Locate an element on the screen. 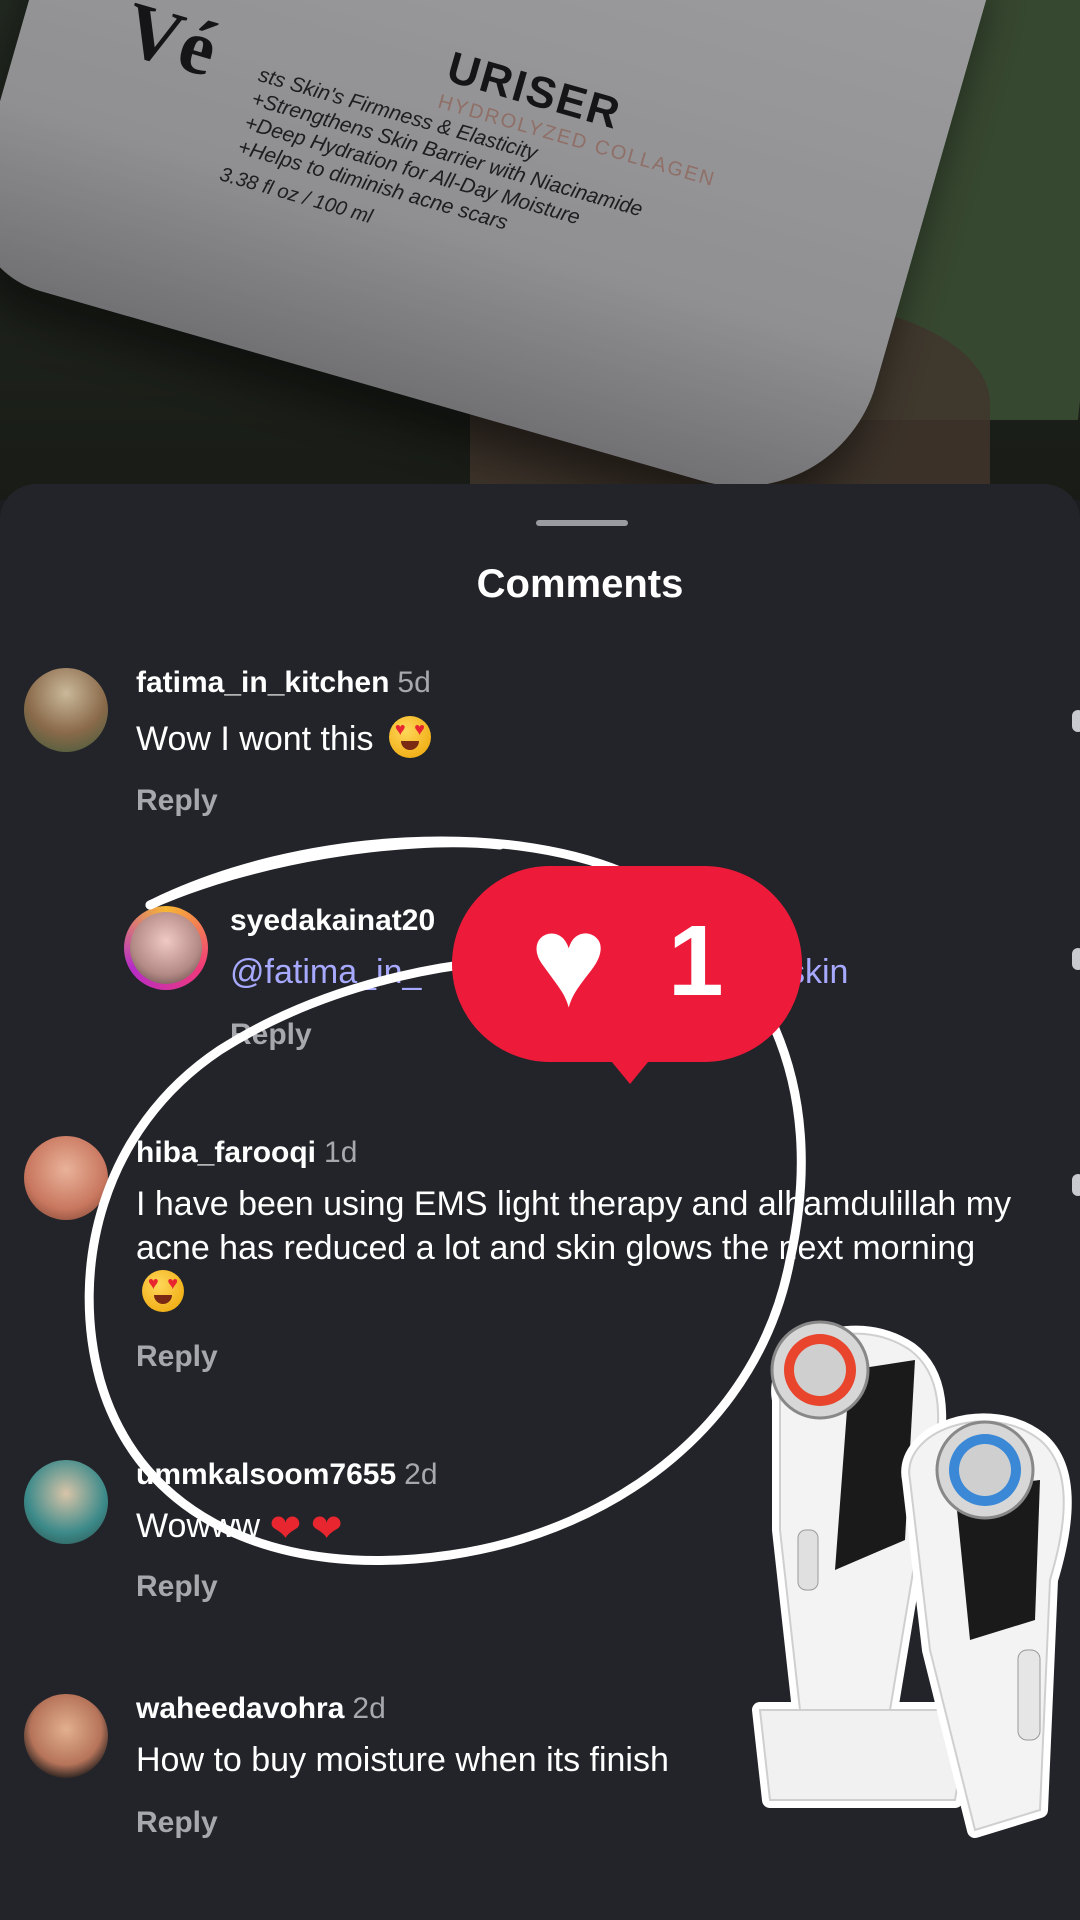  comment-username: waheedavohra is located at coordinates (240, 1708).